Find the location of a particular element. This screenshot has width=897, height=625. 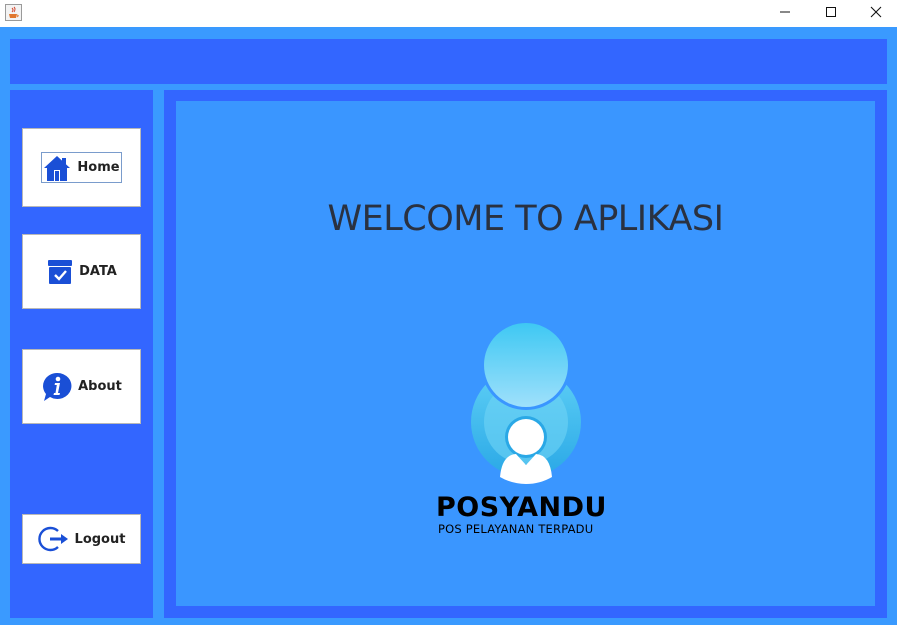

home-label: Home is located at coordinates (98, 167).